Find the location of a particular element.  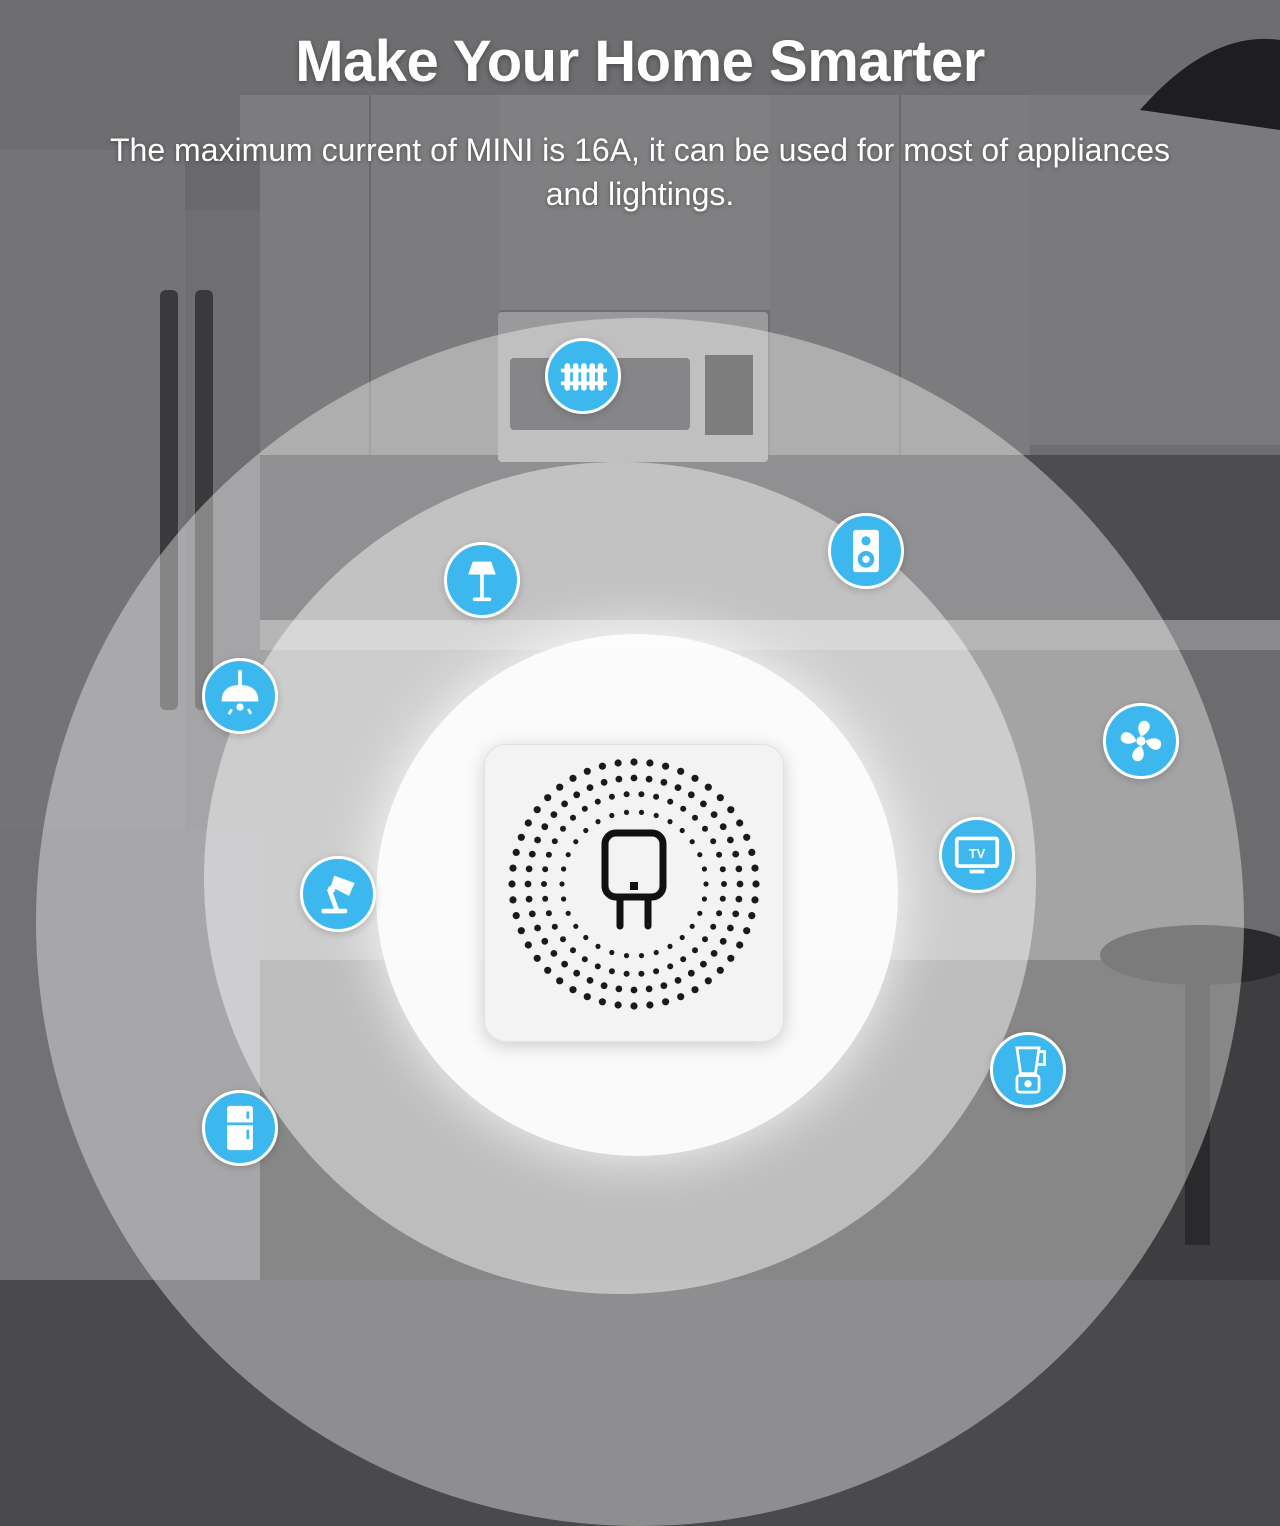

tv-label: TV is located at coordinates (977, 853).